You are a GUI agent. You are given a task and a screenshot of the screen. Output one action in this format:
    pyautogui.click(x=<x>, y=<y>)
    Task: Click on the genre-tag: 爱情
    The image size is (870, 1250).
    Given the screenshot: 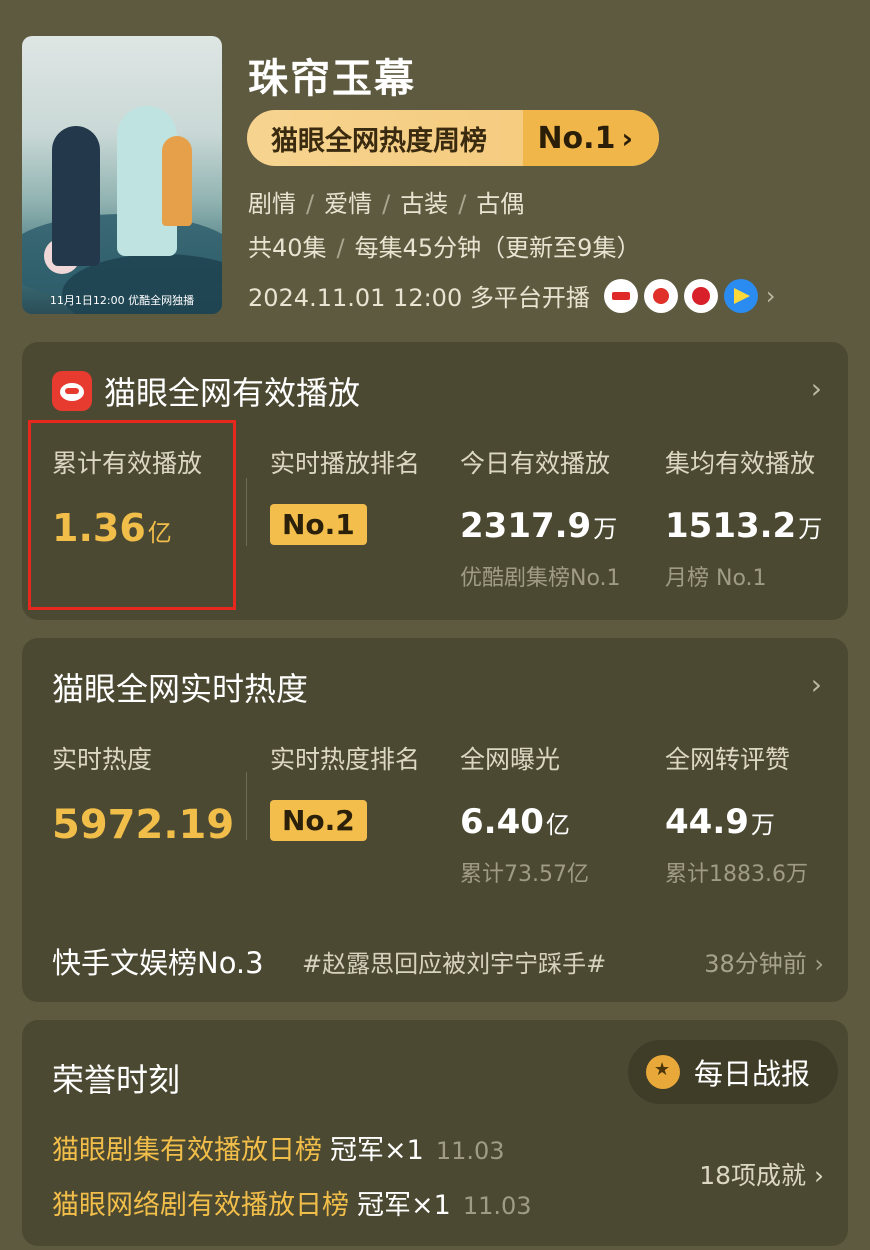 What is the action you would take?
    pyautogui.click(x=348, y=204)
    